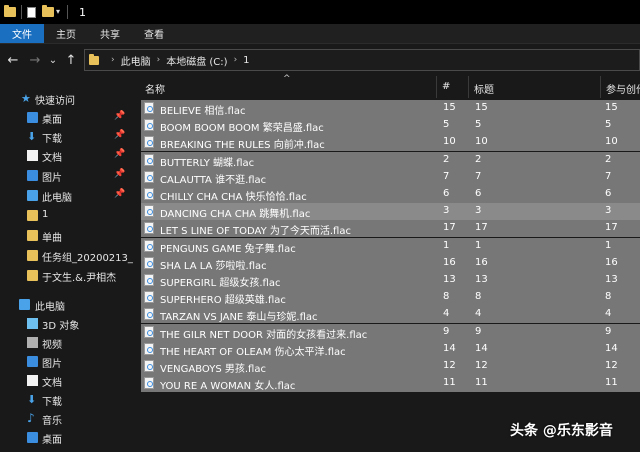  I want to click on file-row: YOU RE A WOMAN 女人.flac 11 11 11, so click(390, 384).